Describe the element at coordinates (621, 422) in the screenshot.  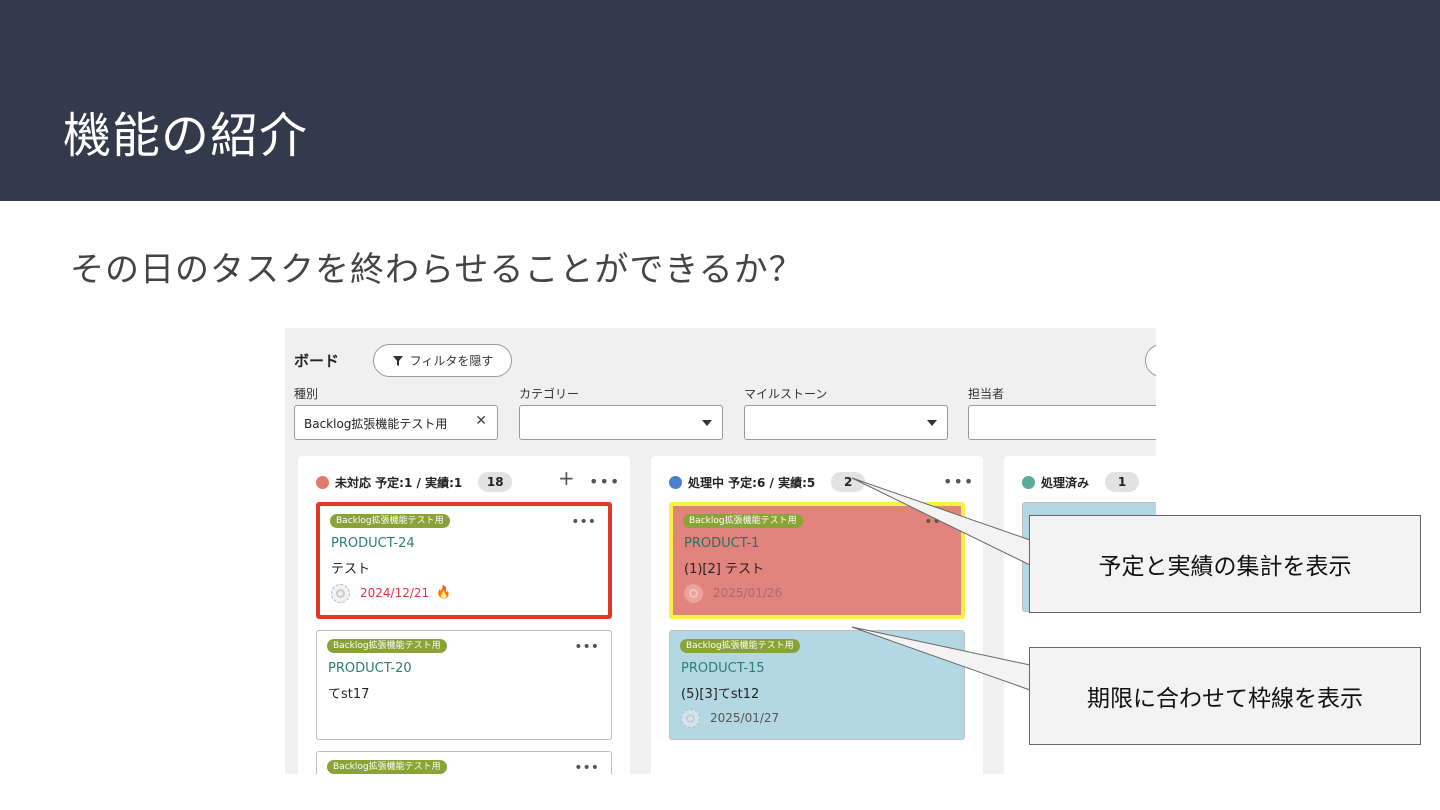
I see `filter-category-select` at that location.